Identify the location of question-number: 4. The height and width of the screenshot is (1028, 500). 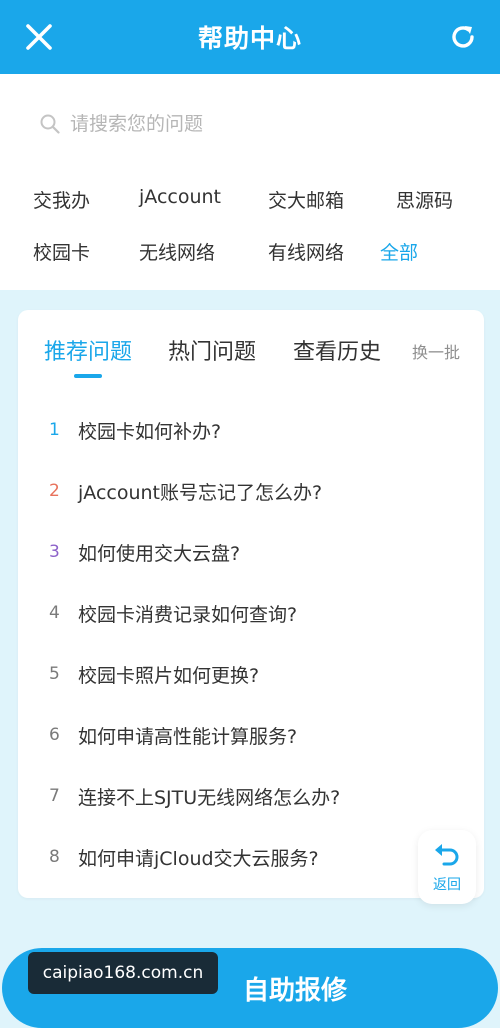
(54, 613).